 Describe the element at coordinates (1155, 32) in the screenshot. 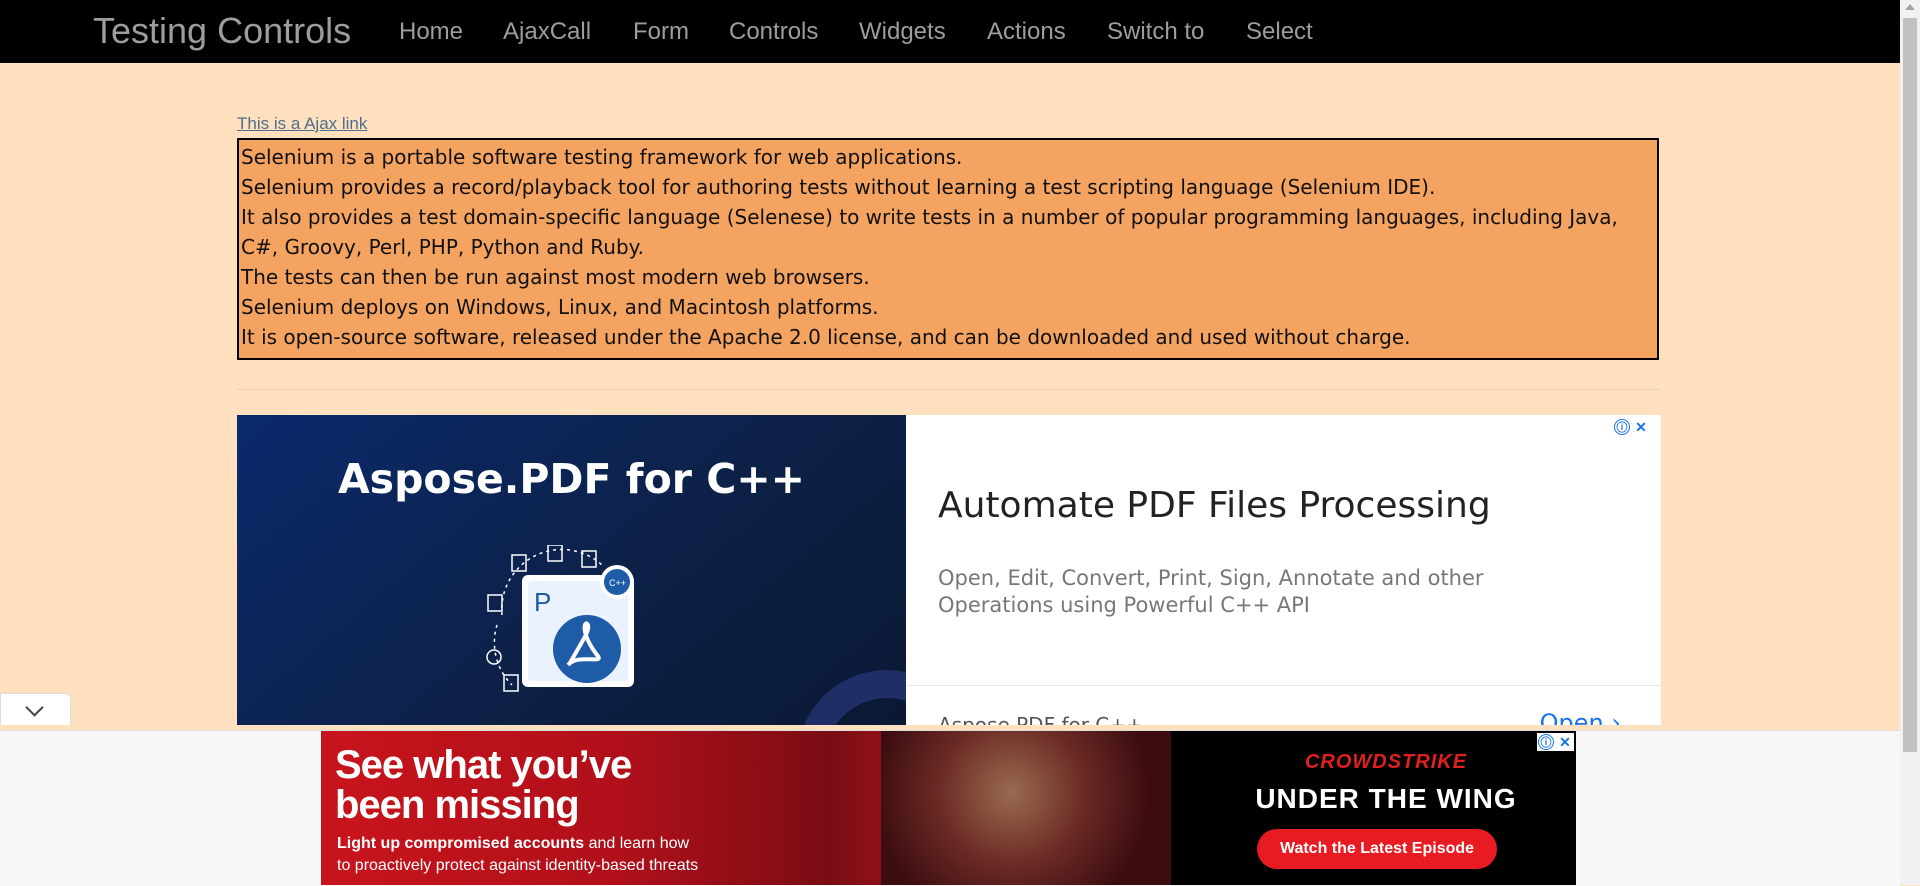

I see `nav-switch-to: Switch to` at that location.